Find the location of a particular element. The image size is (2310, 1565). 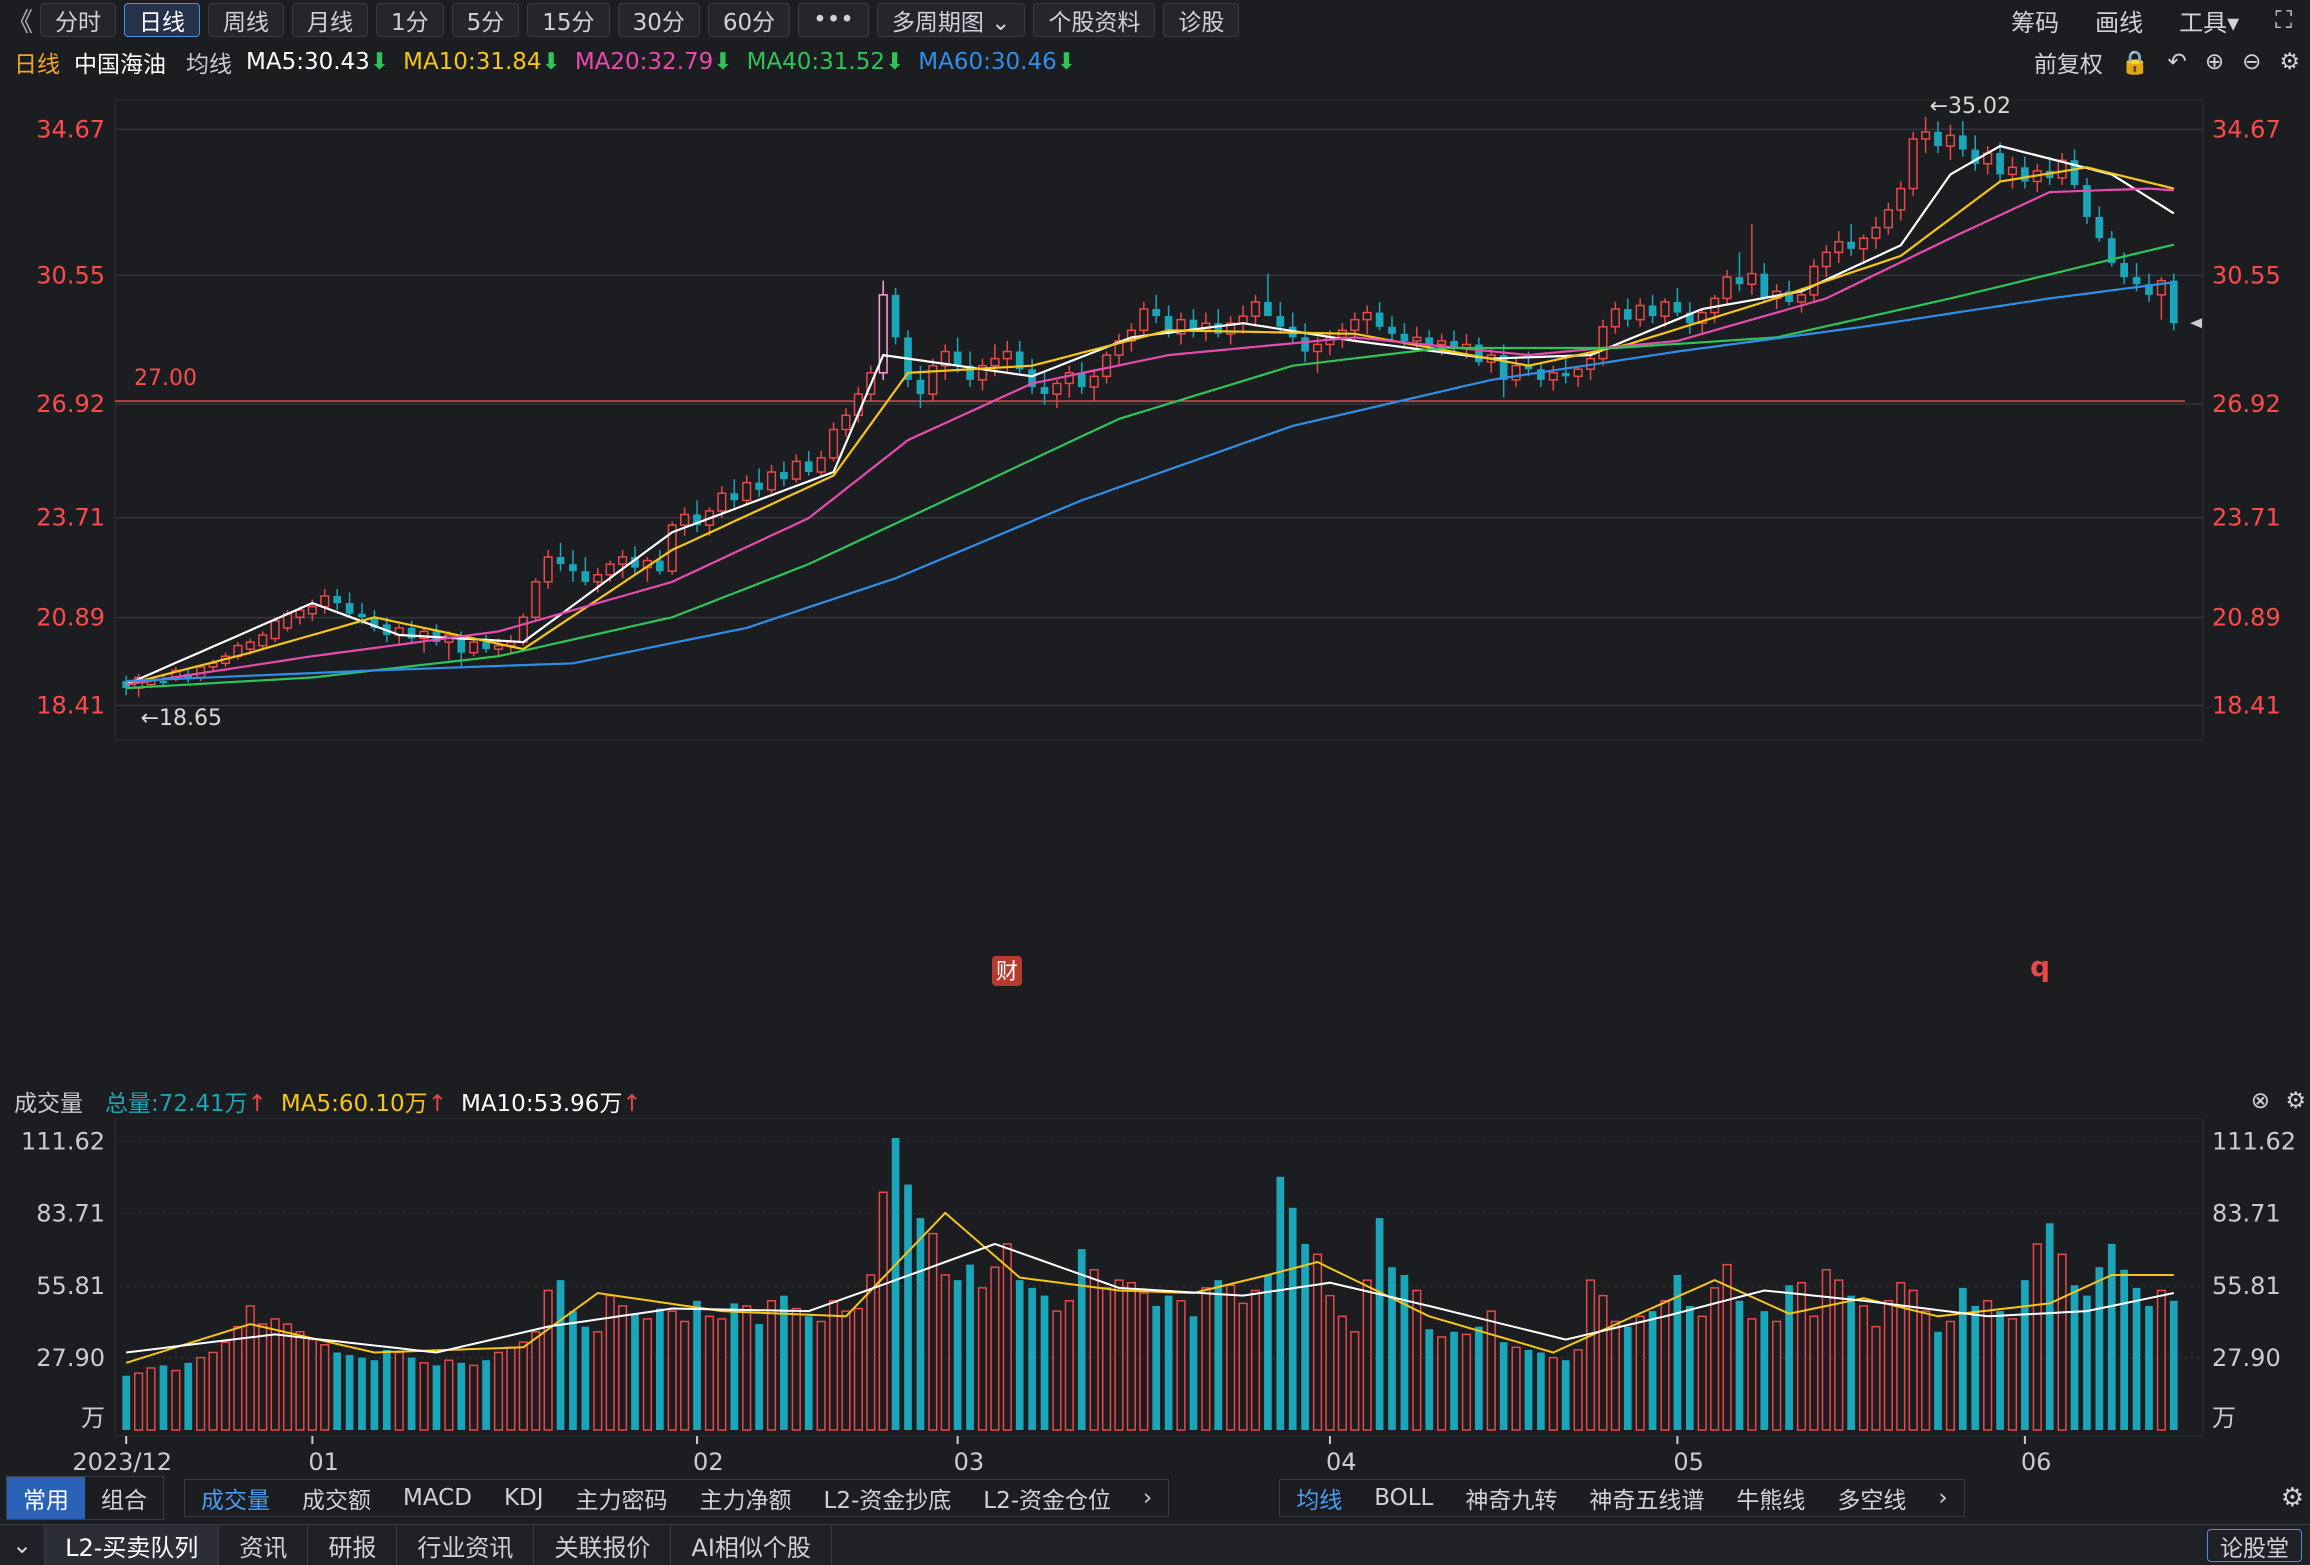

sub-indicator-tab-5: 主力净额 is located at coordinates (746, 1498).